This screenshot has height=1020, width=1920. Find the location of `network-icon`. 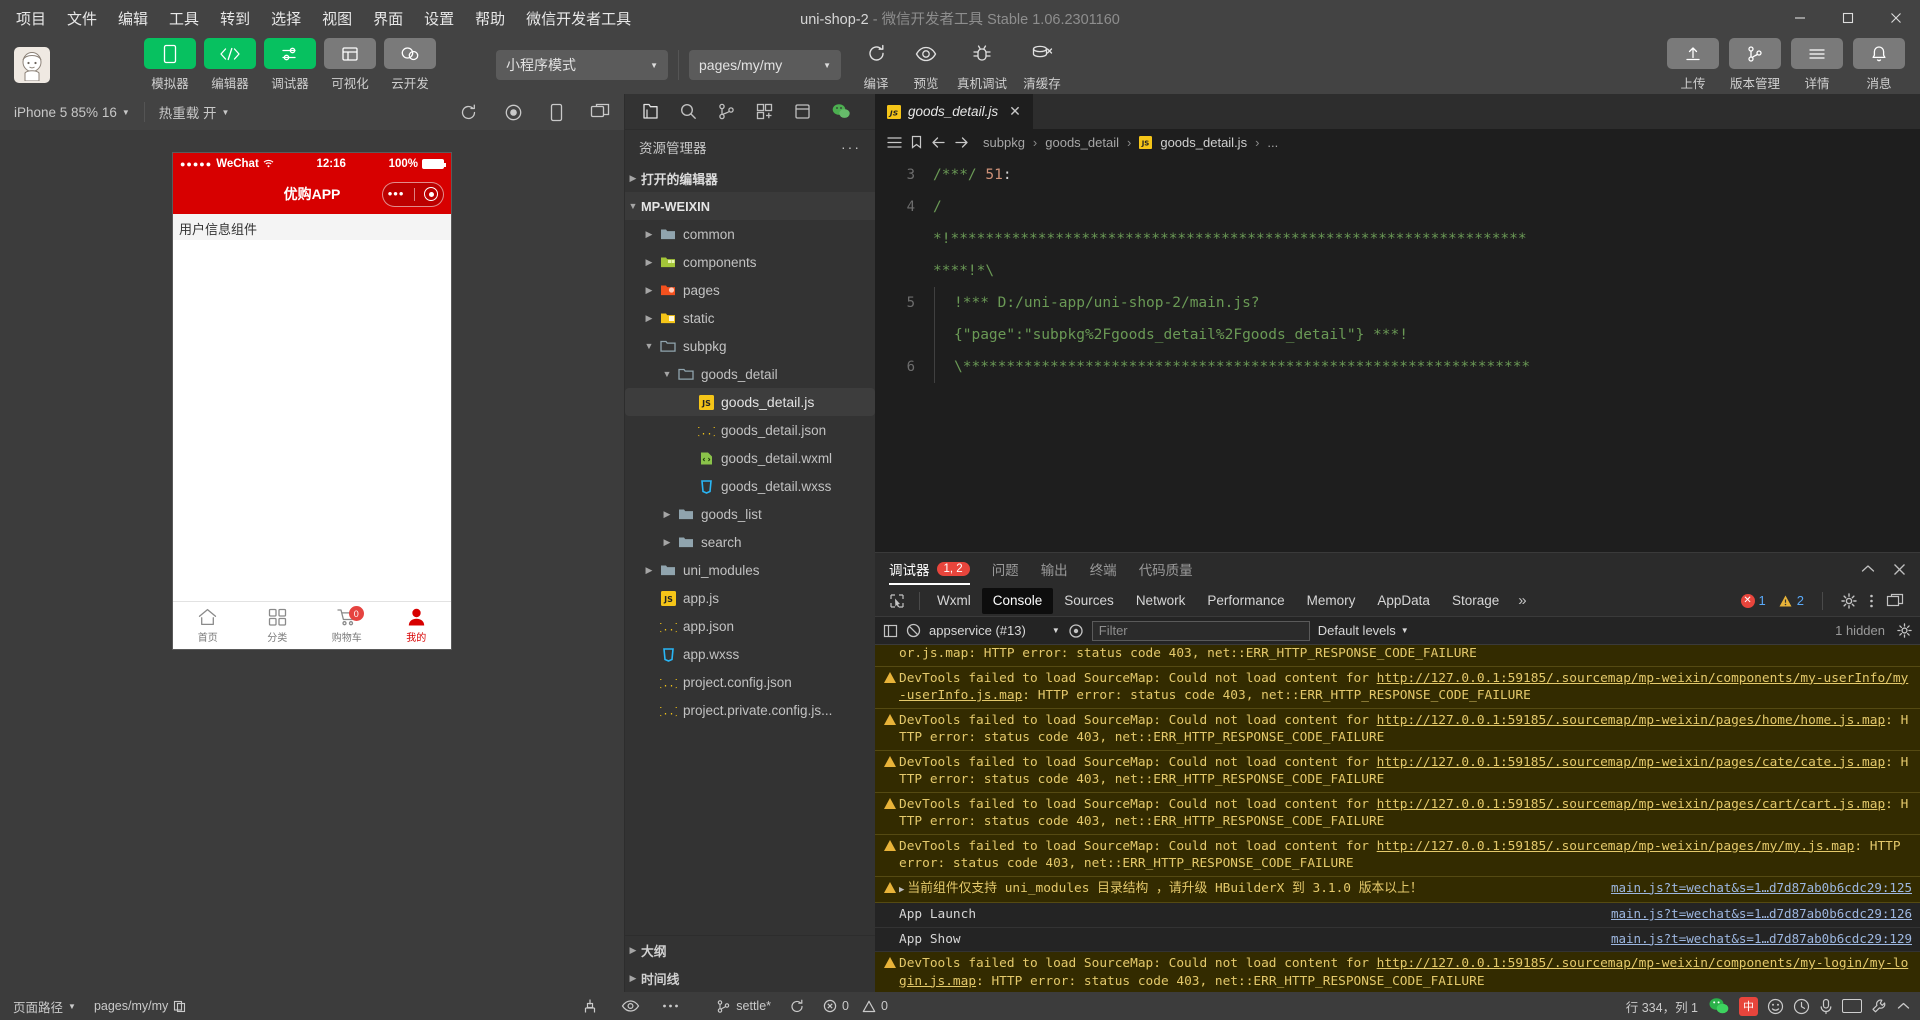

network-icon is located at coordinates (590, 1006).